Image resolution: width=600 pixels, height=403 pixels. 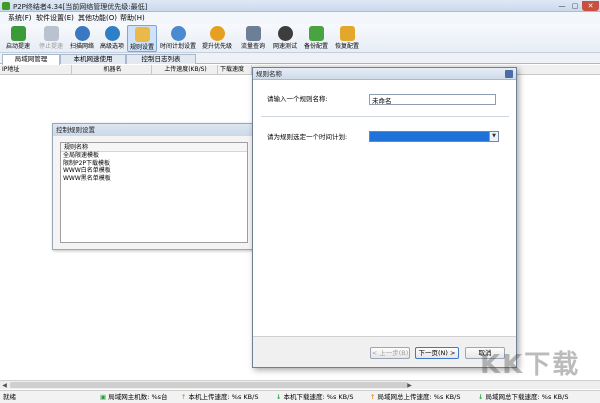 I want to click on time-plan-label: 请为规则选定一个时间计划:, so click(x=307, y=137).